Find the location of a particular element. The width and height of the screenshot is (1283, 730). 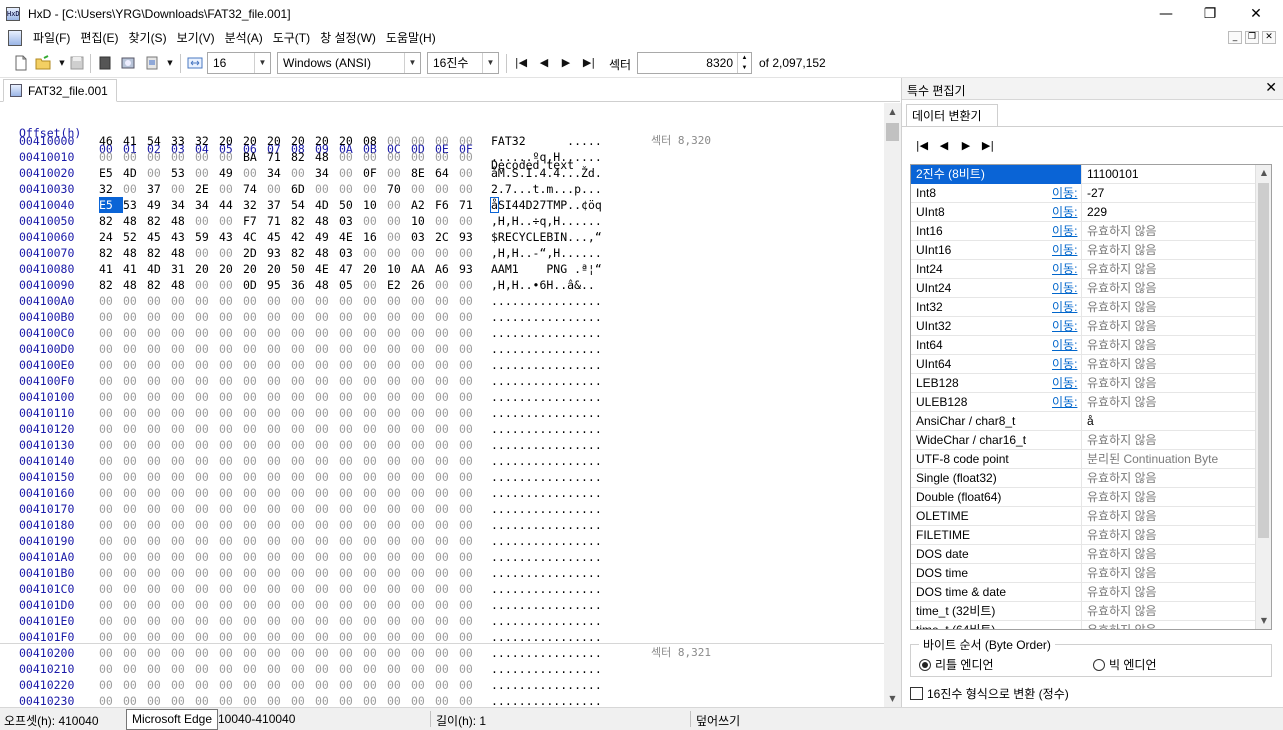

maximize-button: ❐ is located at coordinates (1210, 13).